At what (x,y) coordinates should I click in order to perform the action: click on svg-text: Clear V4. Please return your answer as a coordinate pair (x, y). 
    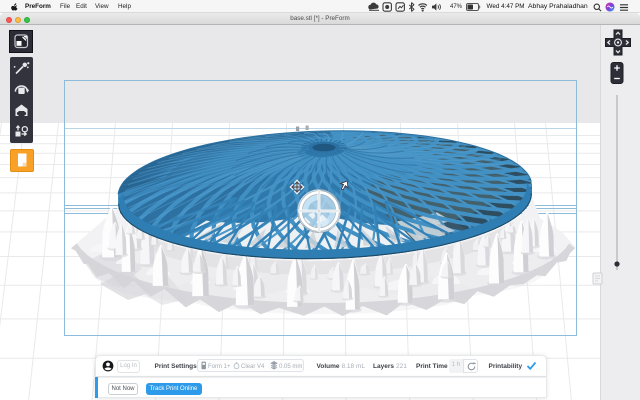
    Looking at the image, I should click on (253, 367).